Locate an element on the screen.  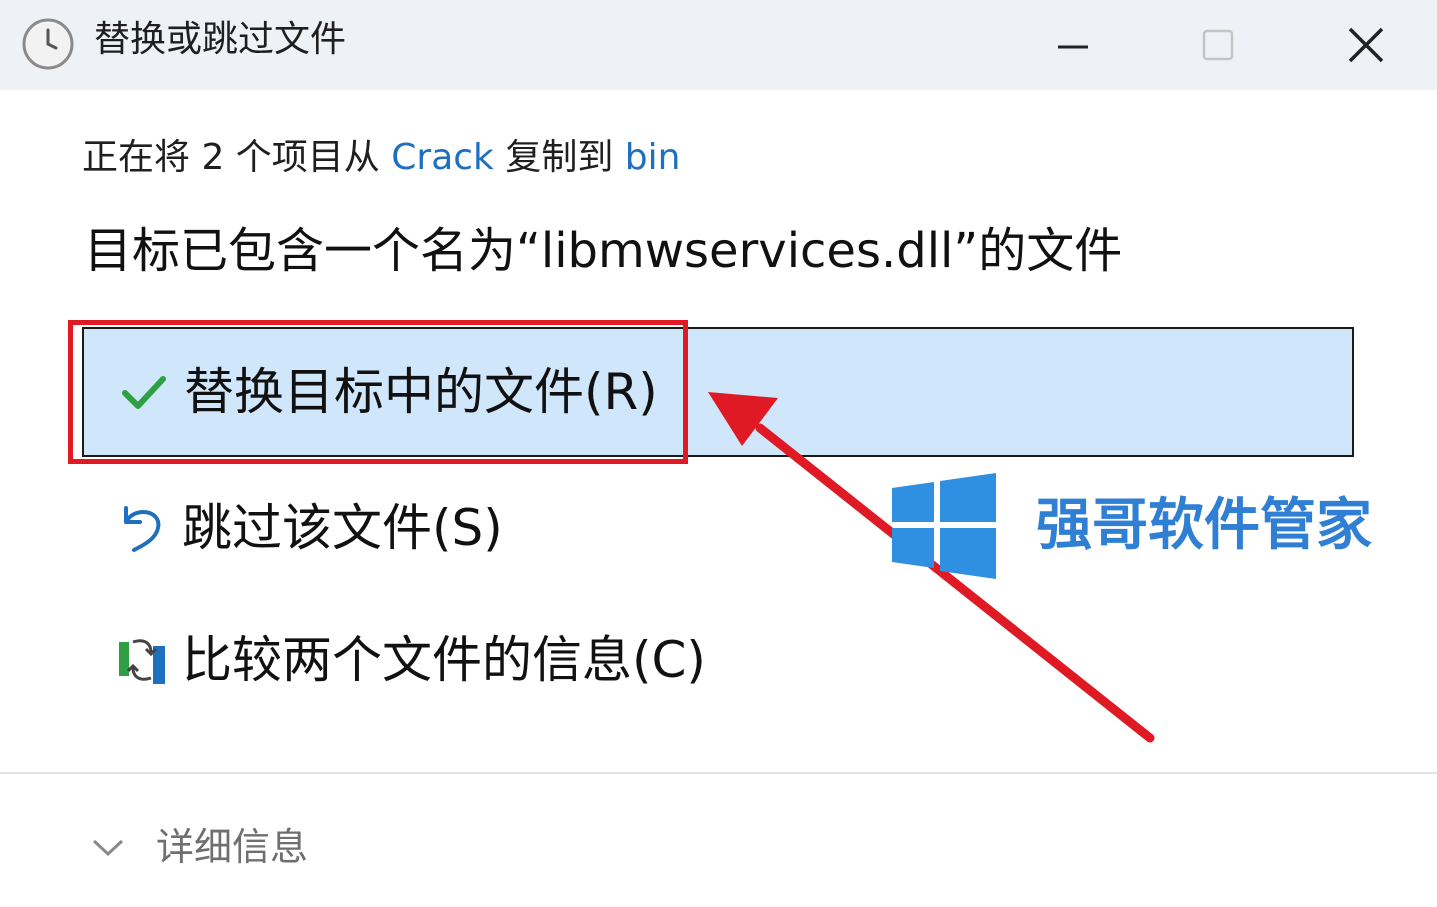
copy-status-middle: 复制到 is located at coordinates (559, 157).